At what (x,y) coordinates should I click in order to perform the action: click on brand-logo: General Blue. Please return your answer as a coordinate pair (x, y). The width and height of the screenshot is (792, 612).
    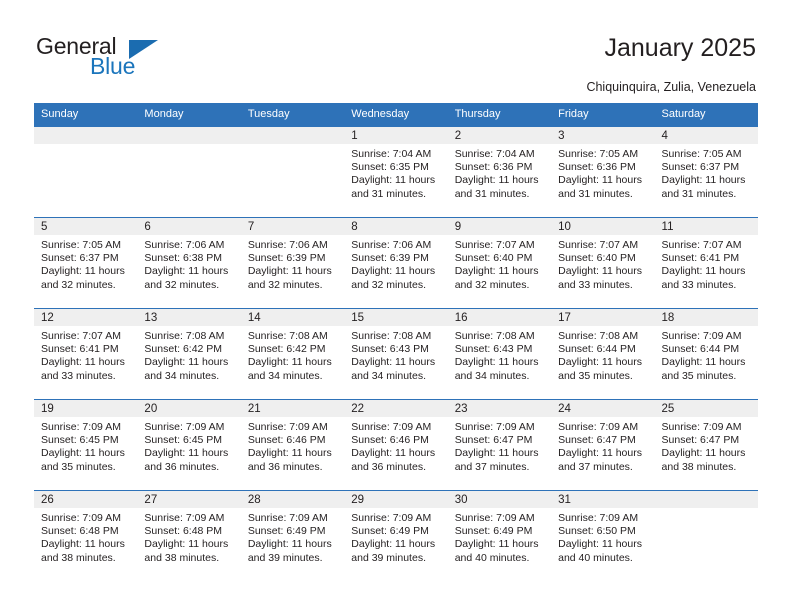
    Looking at the image, I should click on (101, 59).